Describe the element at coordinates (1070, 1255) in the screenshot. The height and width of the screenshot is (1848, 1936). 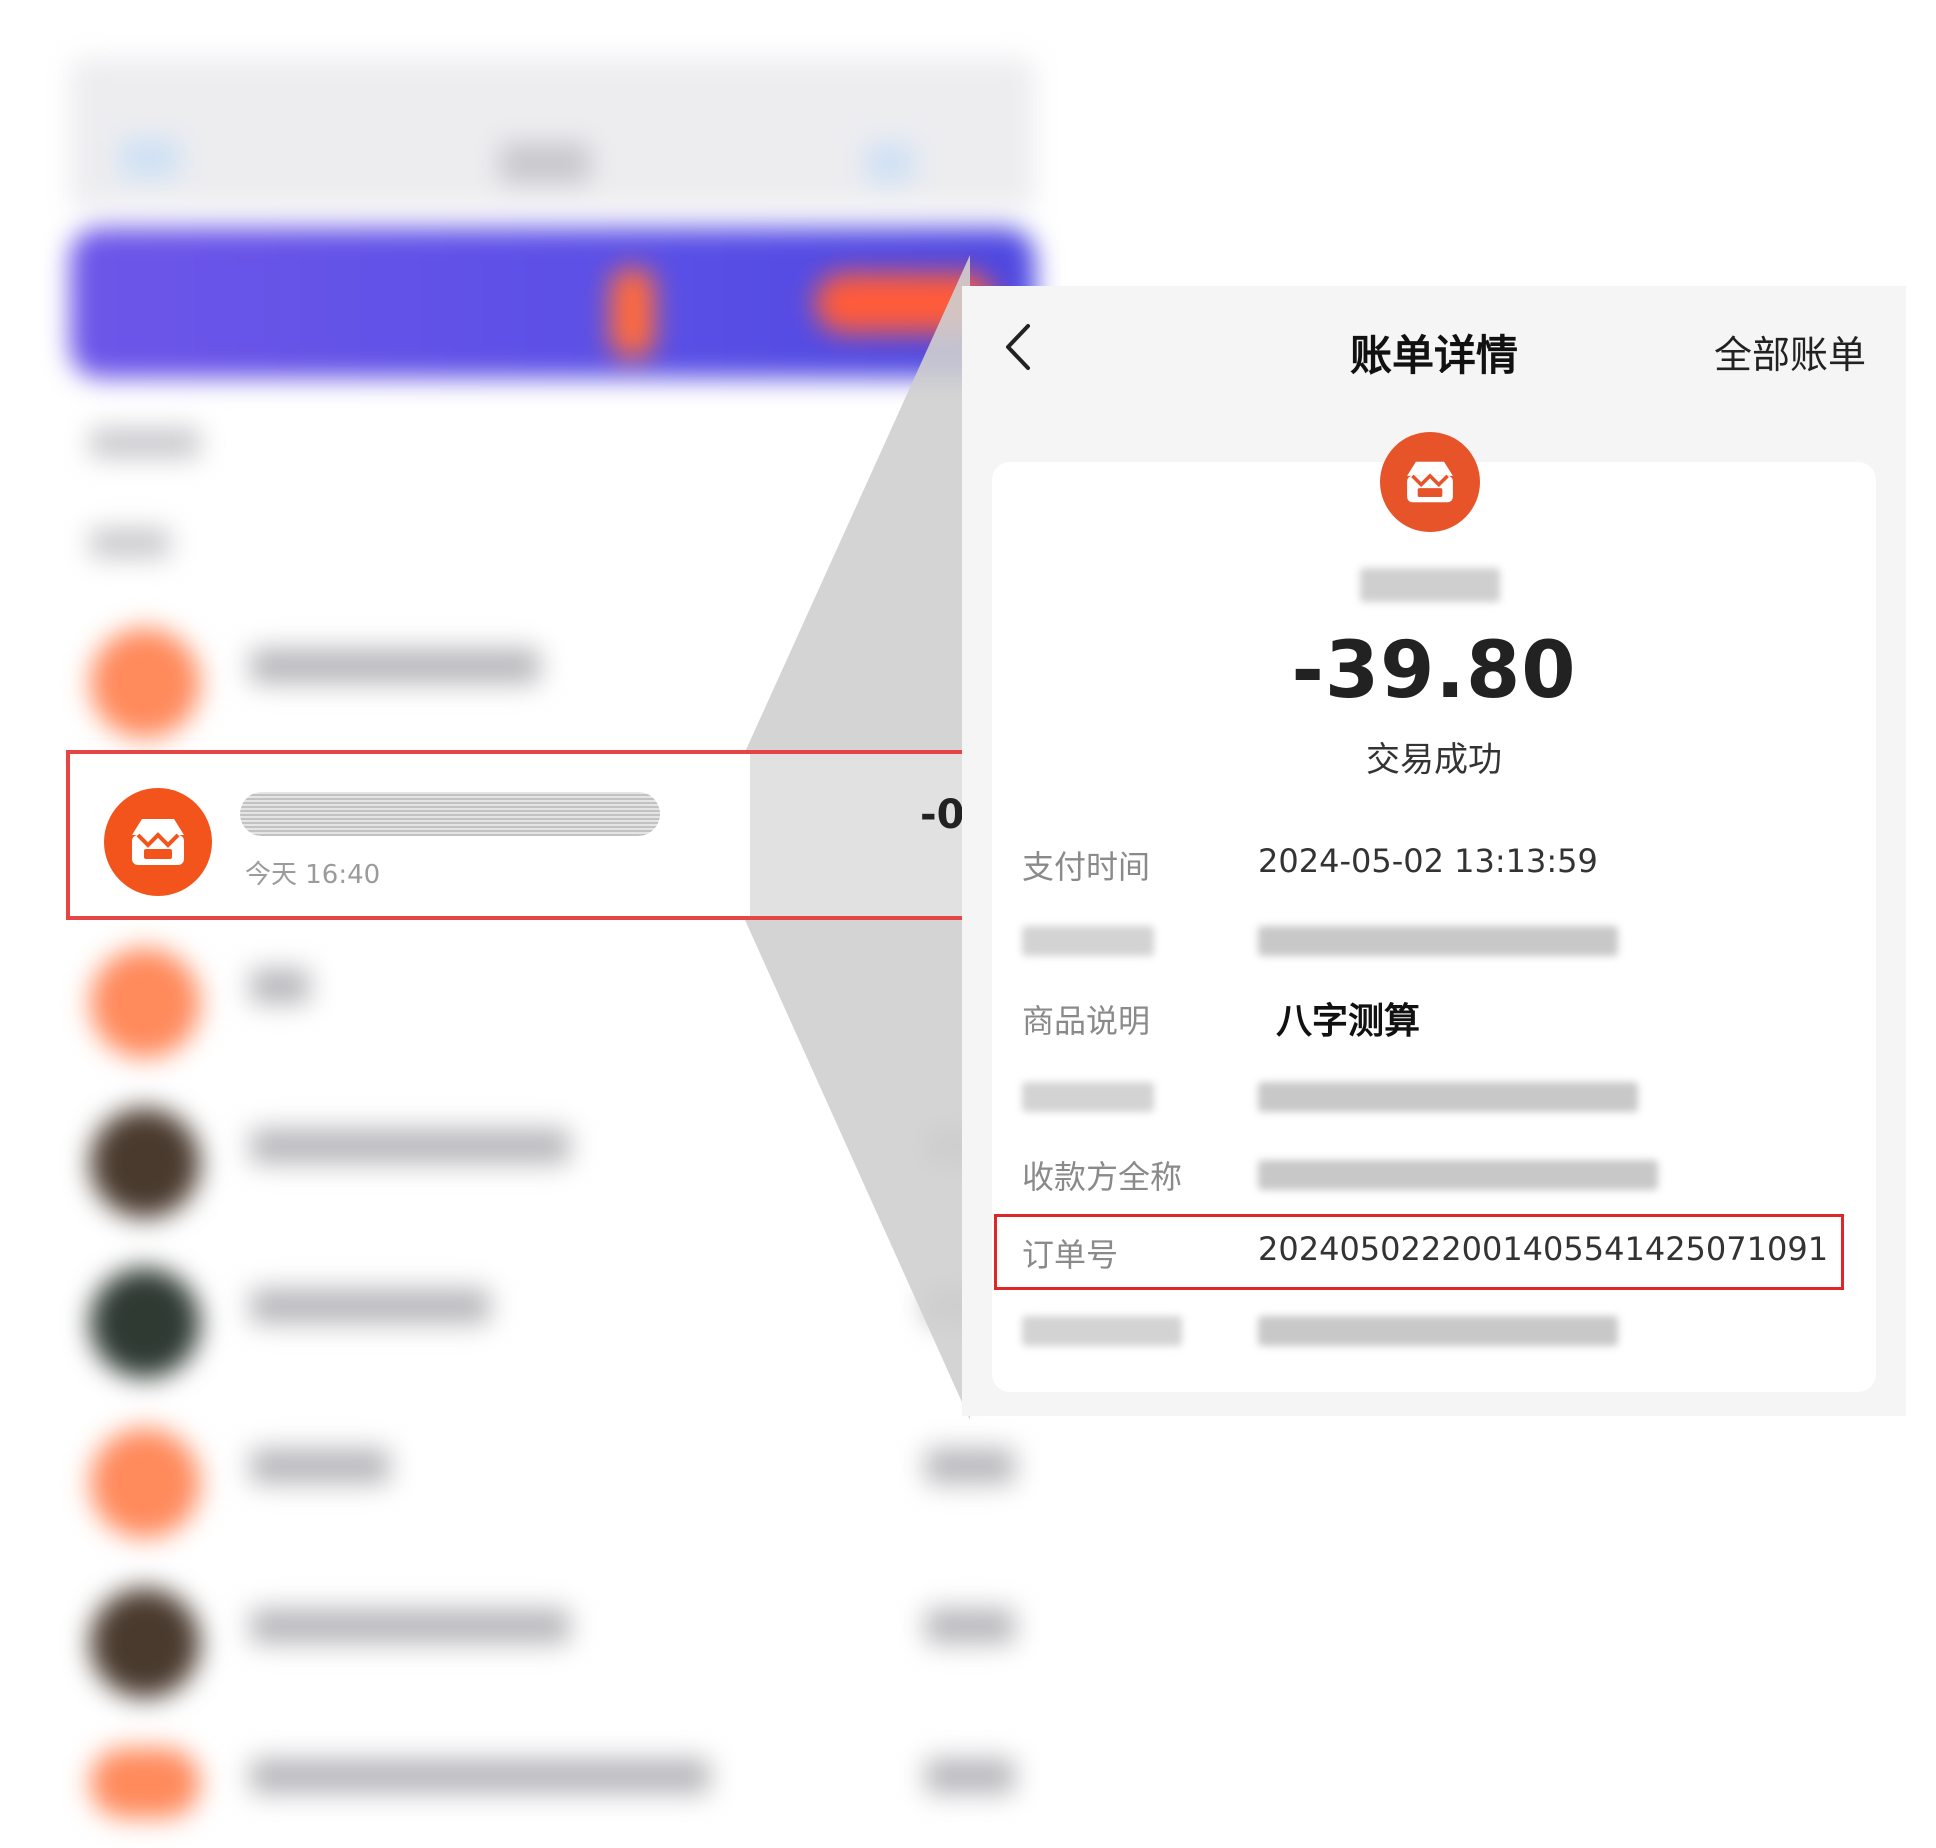
I see `order-label: 订单号` at that location.